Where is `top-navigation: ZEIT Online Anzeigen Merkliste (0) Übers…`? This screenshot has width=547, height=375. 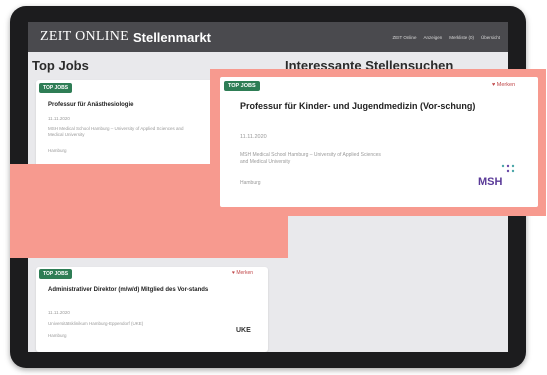
top-navigation: ZEIT Online Anzeigen Merkliste (0) Übers… is located at coordinates (446, 37).